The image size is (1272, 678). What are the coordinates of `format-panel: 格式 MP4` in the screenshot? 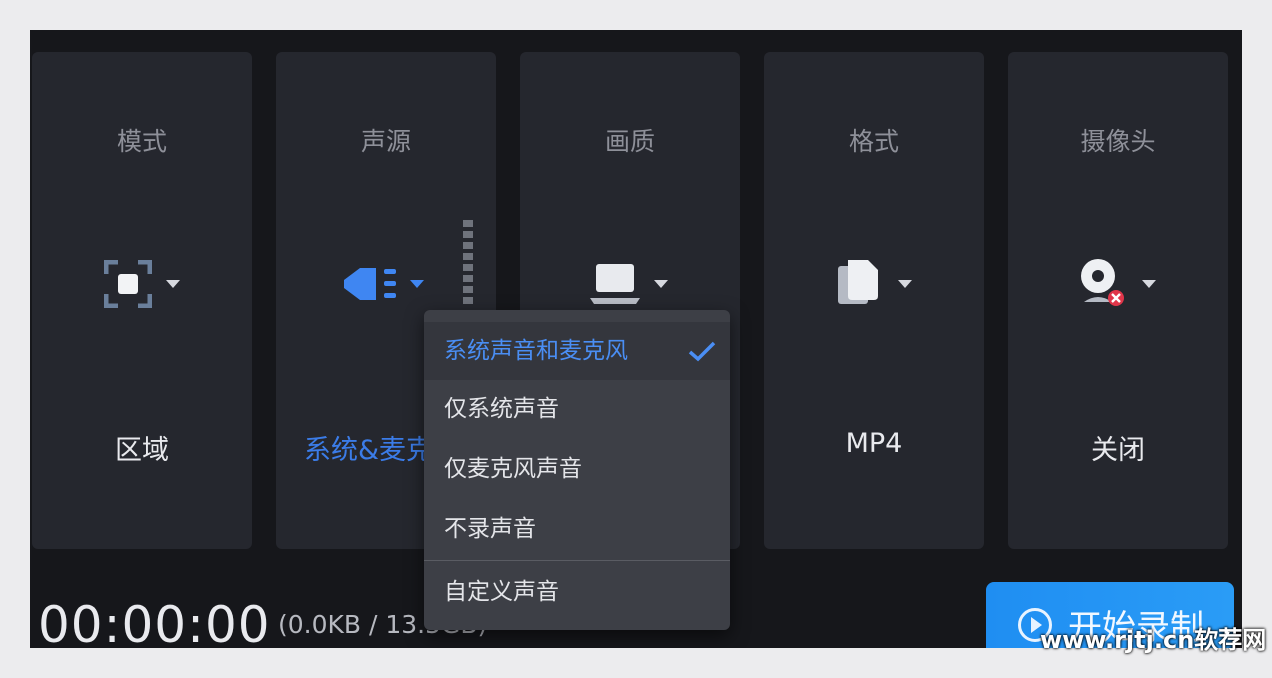 It's located at (874, 300).